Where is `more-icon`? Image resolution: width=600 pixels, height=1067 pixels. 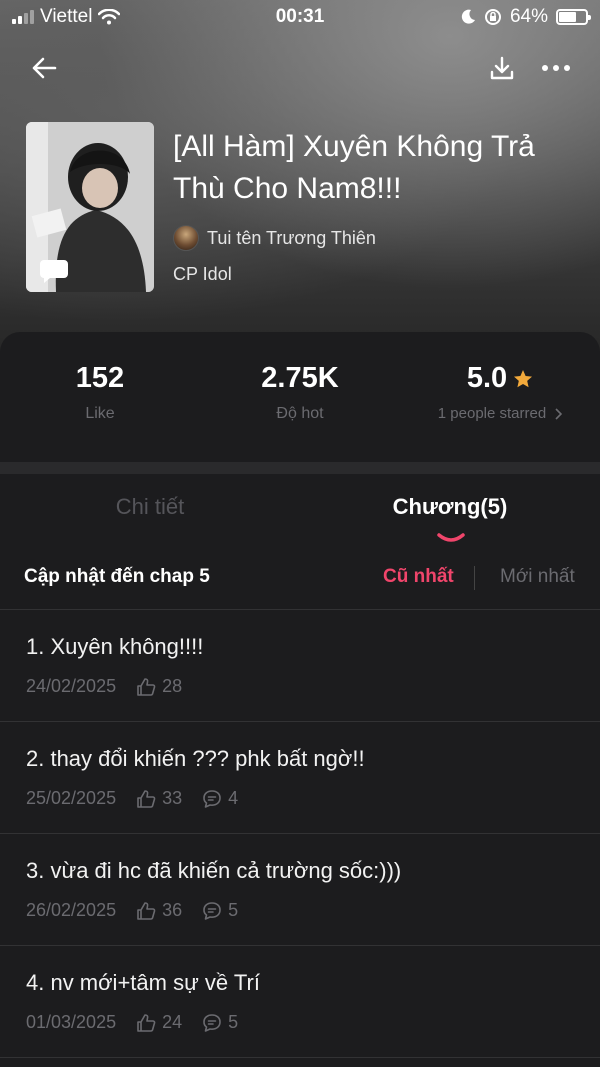
more-icon is located at coordinates (556, 68).